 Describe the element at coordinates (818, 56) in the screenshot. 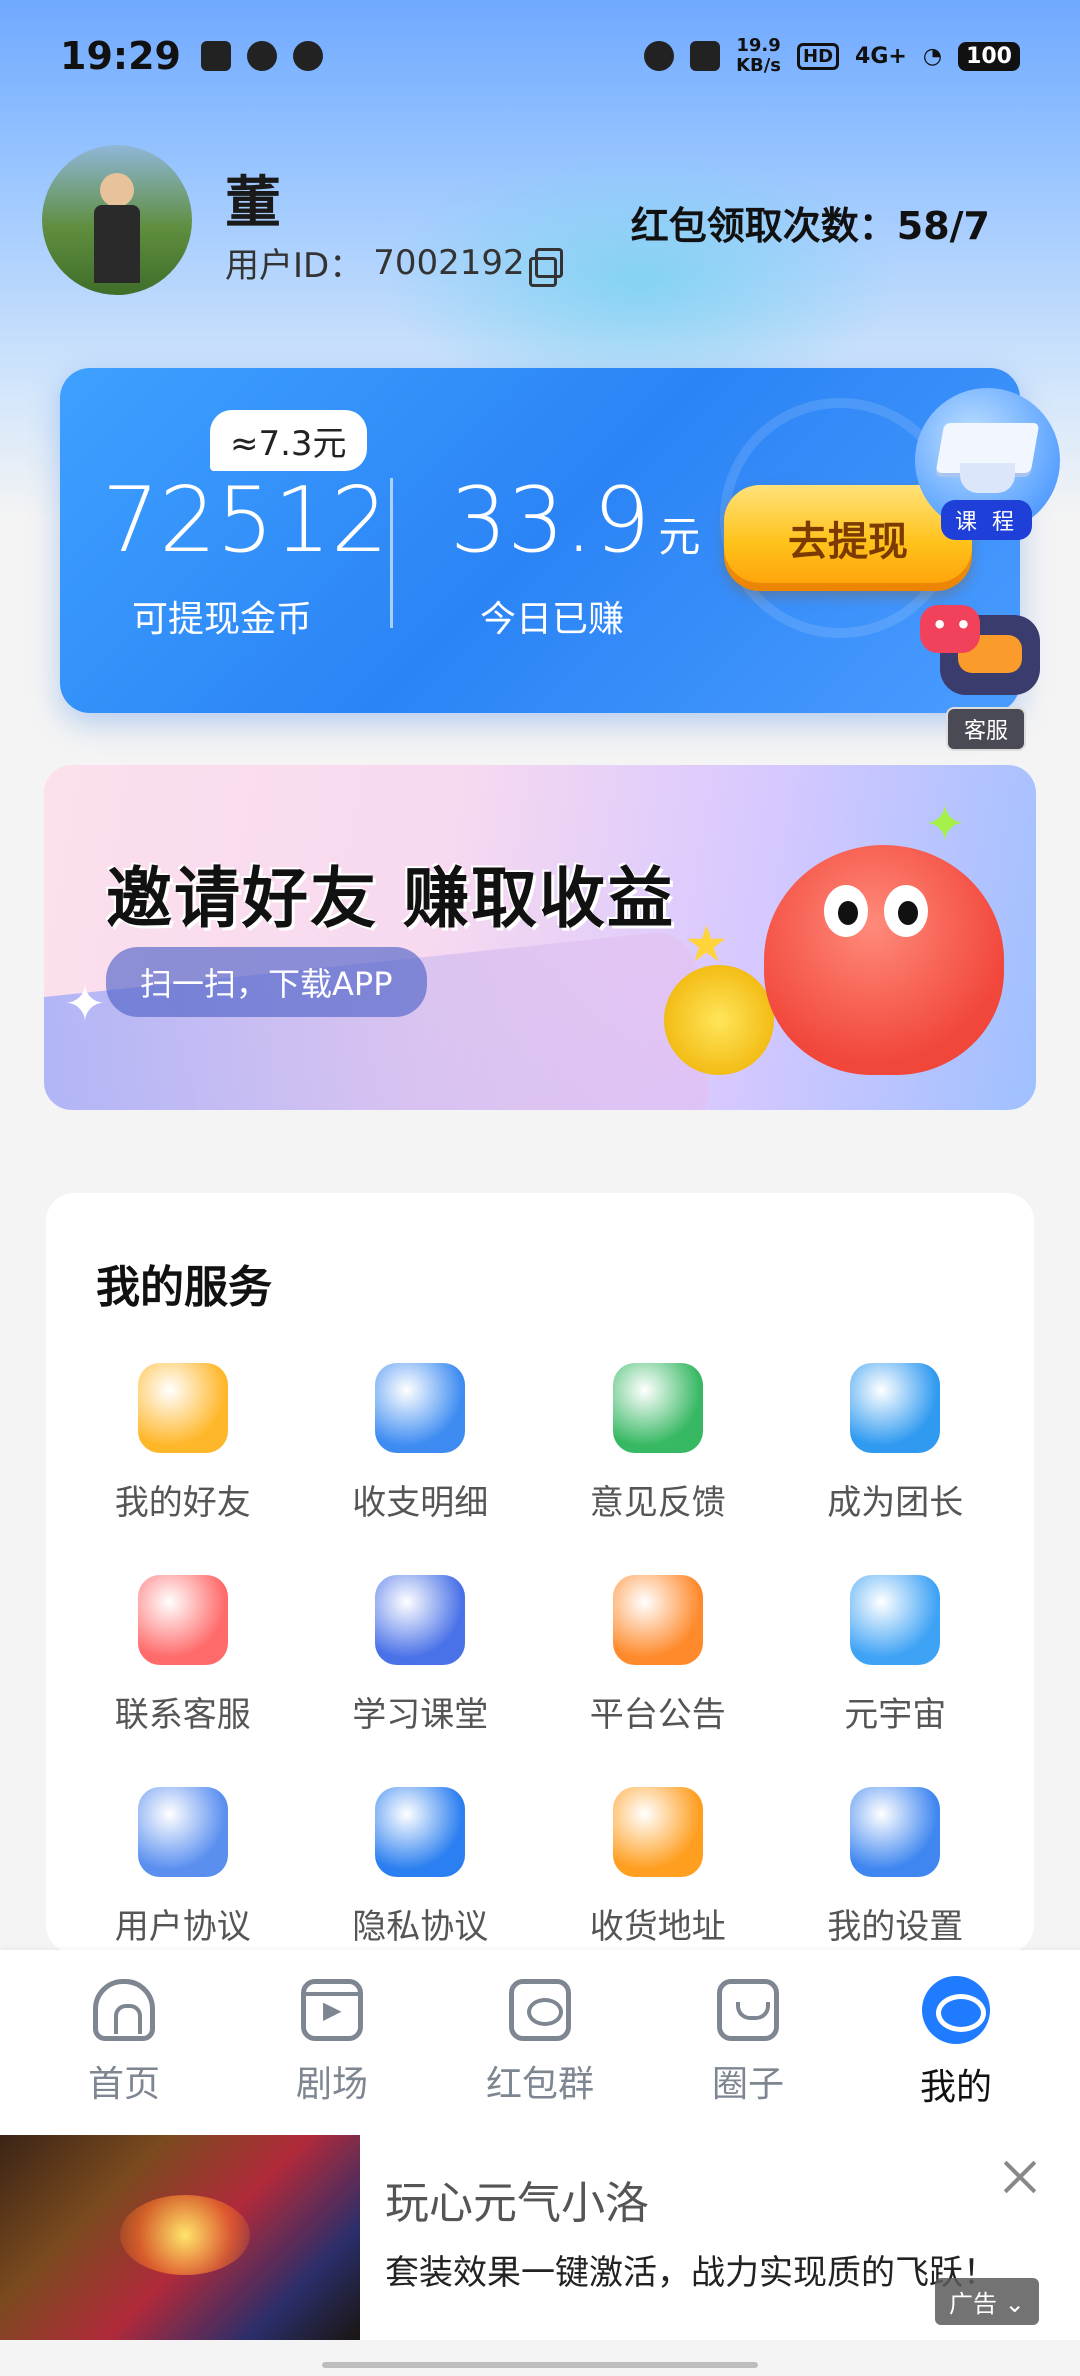

I see `hd-icon: HD` at that location.